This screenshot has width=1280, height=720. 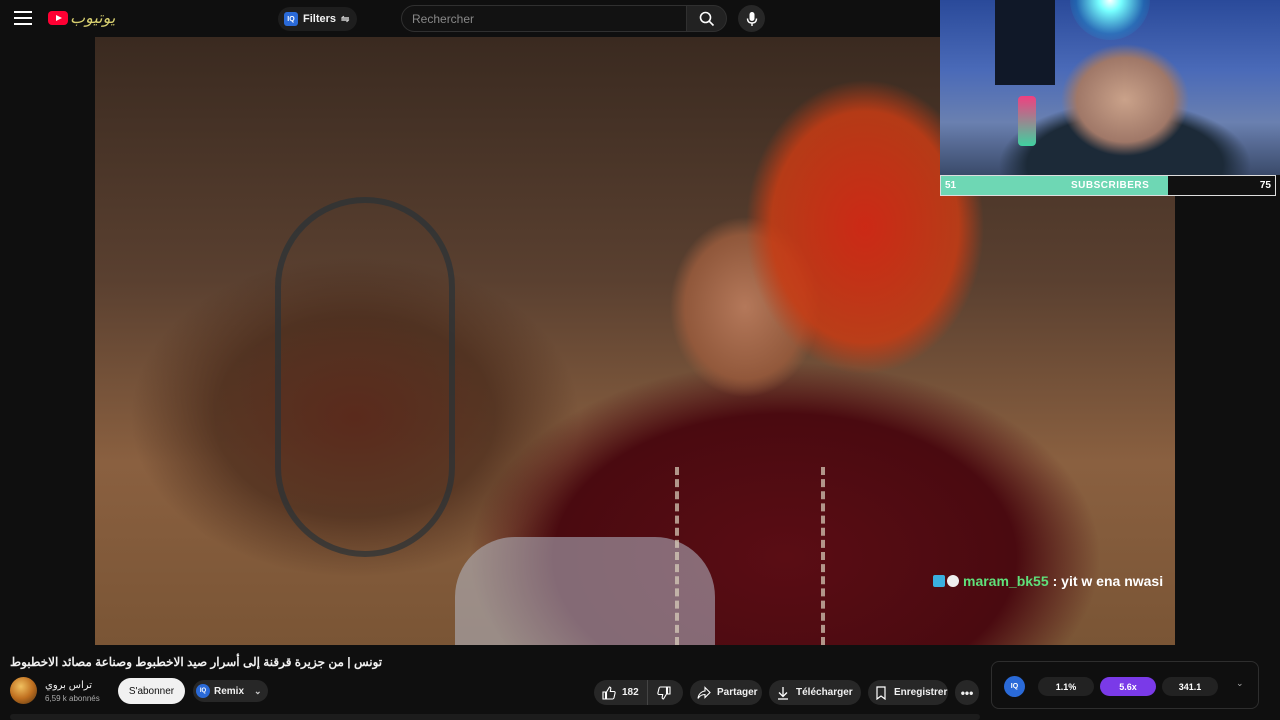 I want to click on chat-text: : yit w ena nwasi, so click(x=1108, y=581).